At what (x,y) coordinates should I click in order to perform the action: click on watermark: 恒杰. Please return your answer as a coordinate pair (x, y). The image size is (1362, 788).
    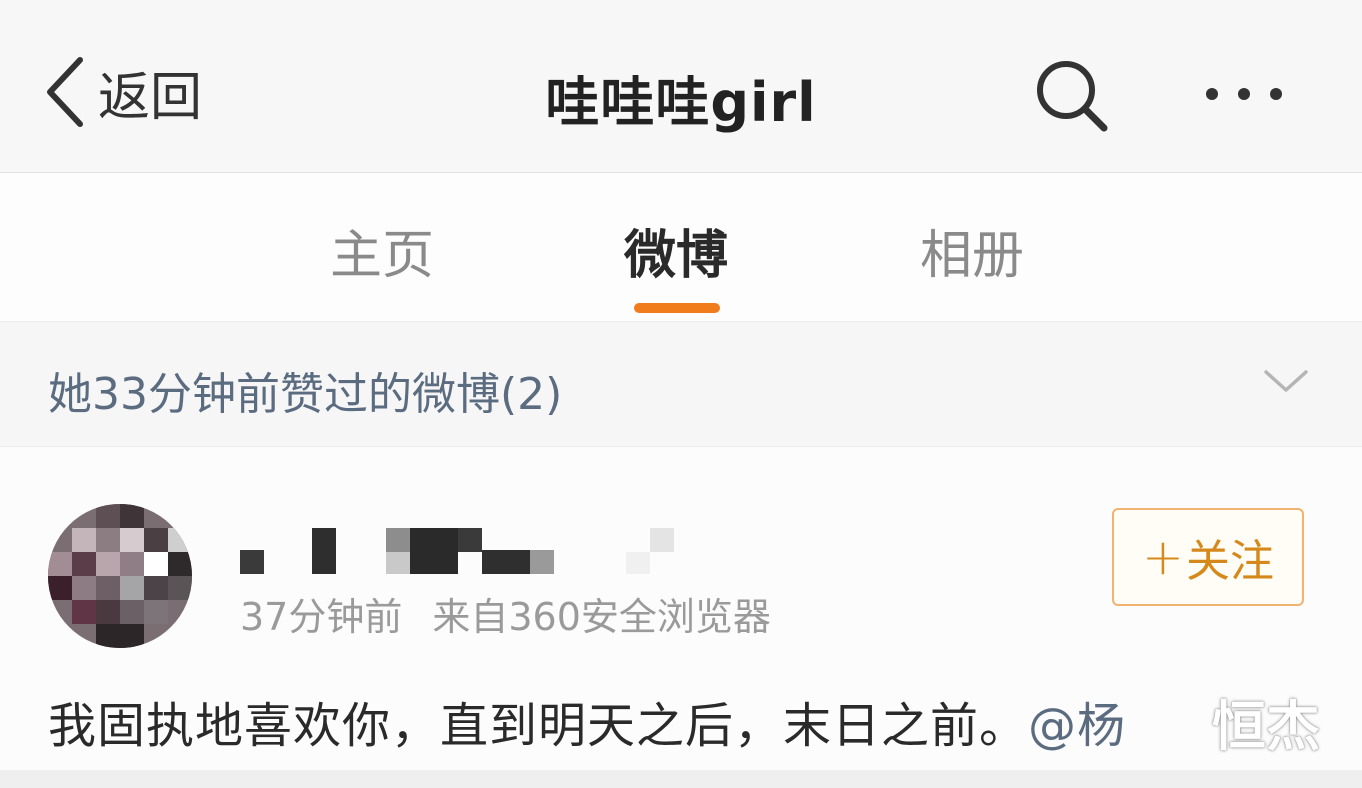
    Looking at the image, I should click on (1266, 726).